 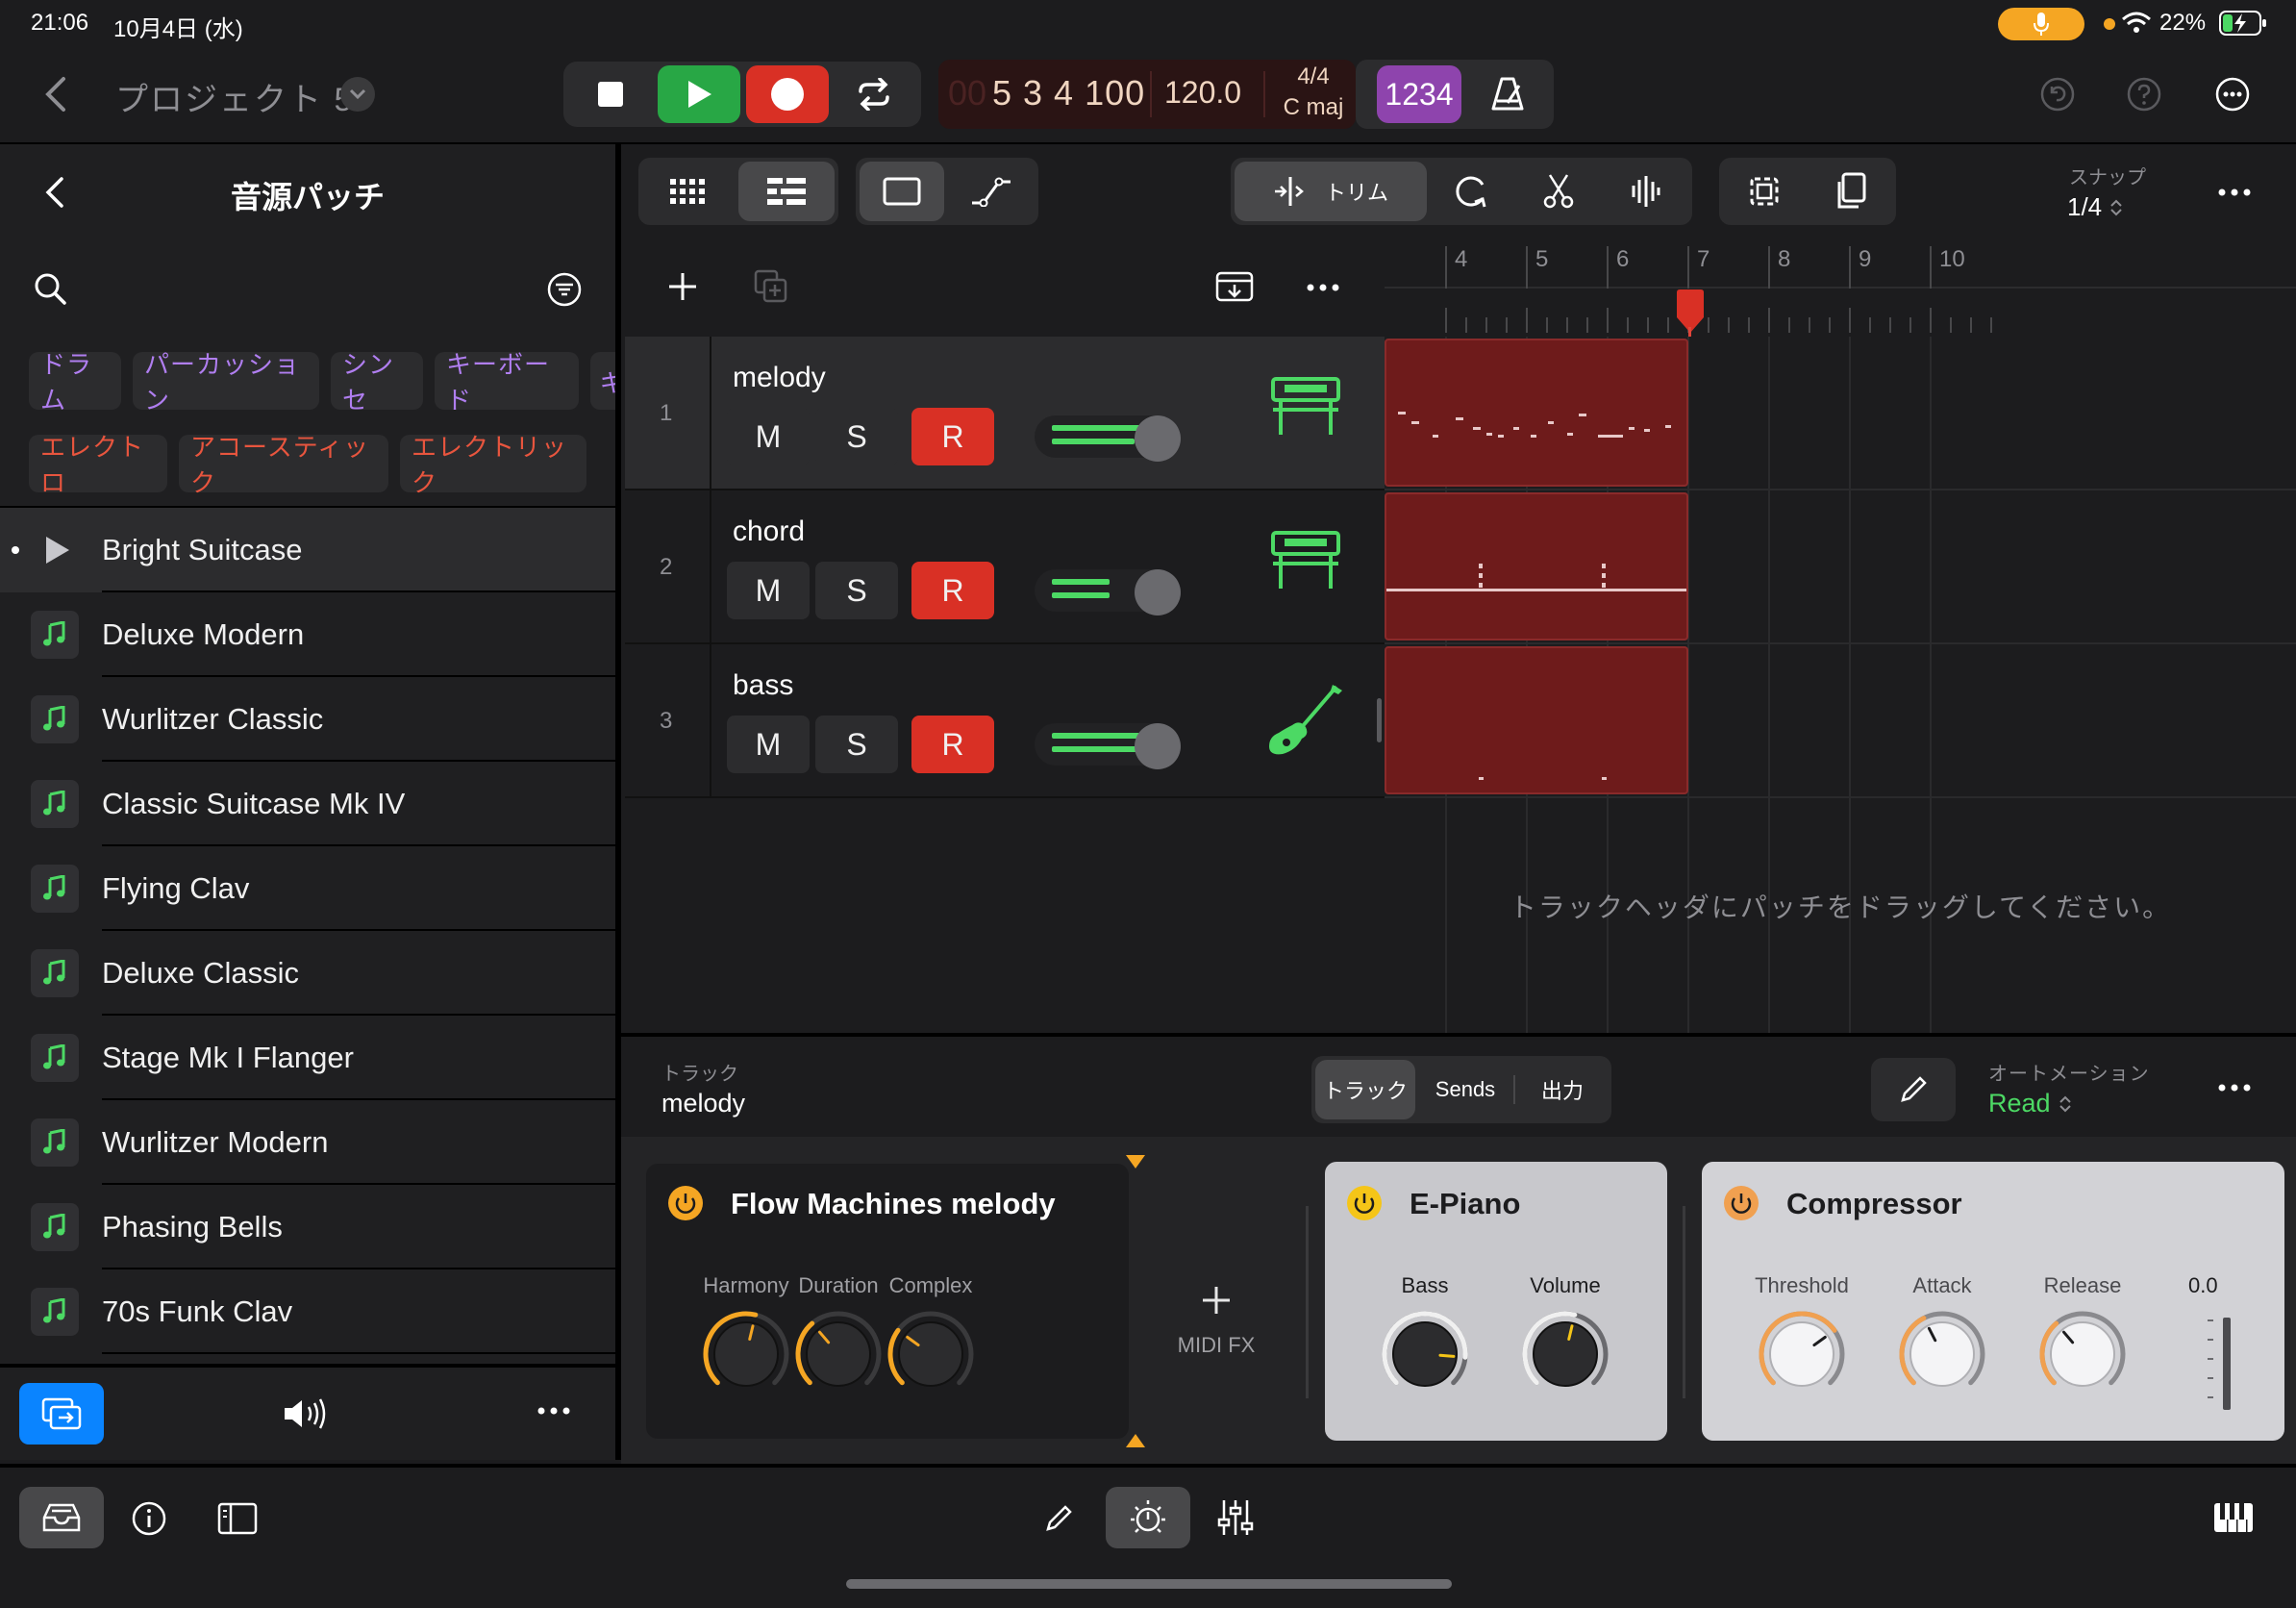 What do you see at coordinates (1059, 1517) in the screenshot?
I see `pencil-tool-icon` at bounding box center [1059, 1517].